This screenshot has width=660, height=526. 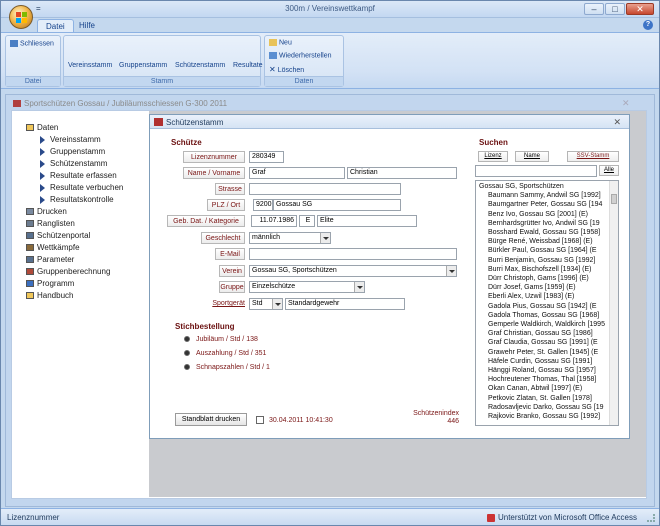 I want to click on list-item: Burri Benjamin, Gossau SG [1992], so click(x=541, y=260).